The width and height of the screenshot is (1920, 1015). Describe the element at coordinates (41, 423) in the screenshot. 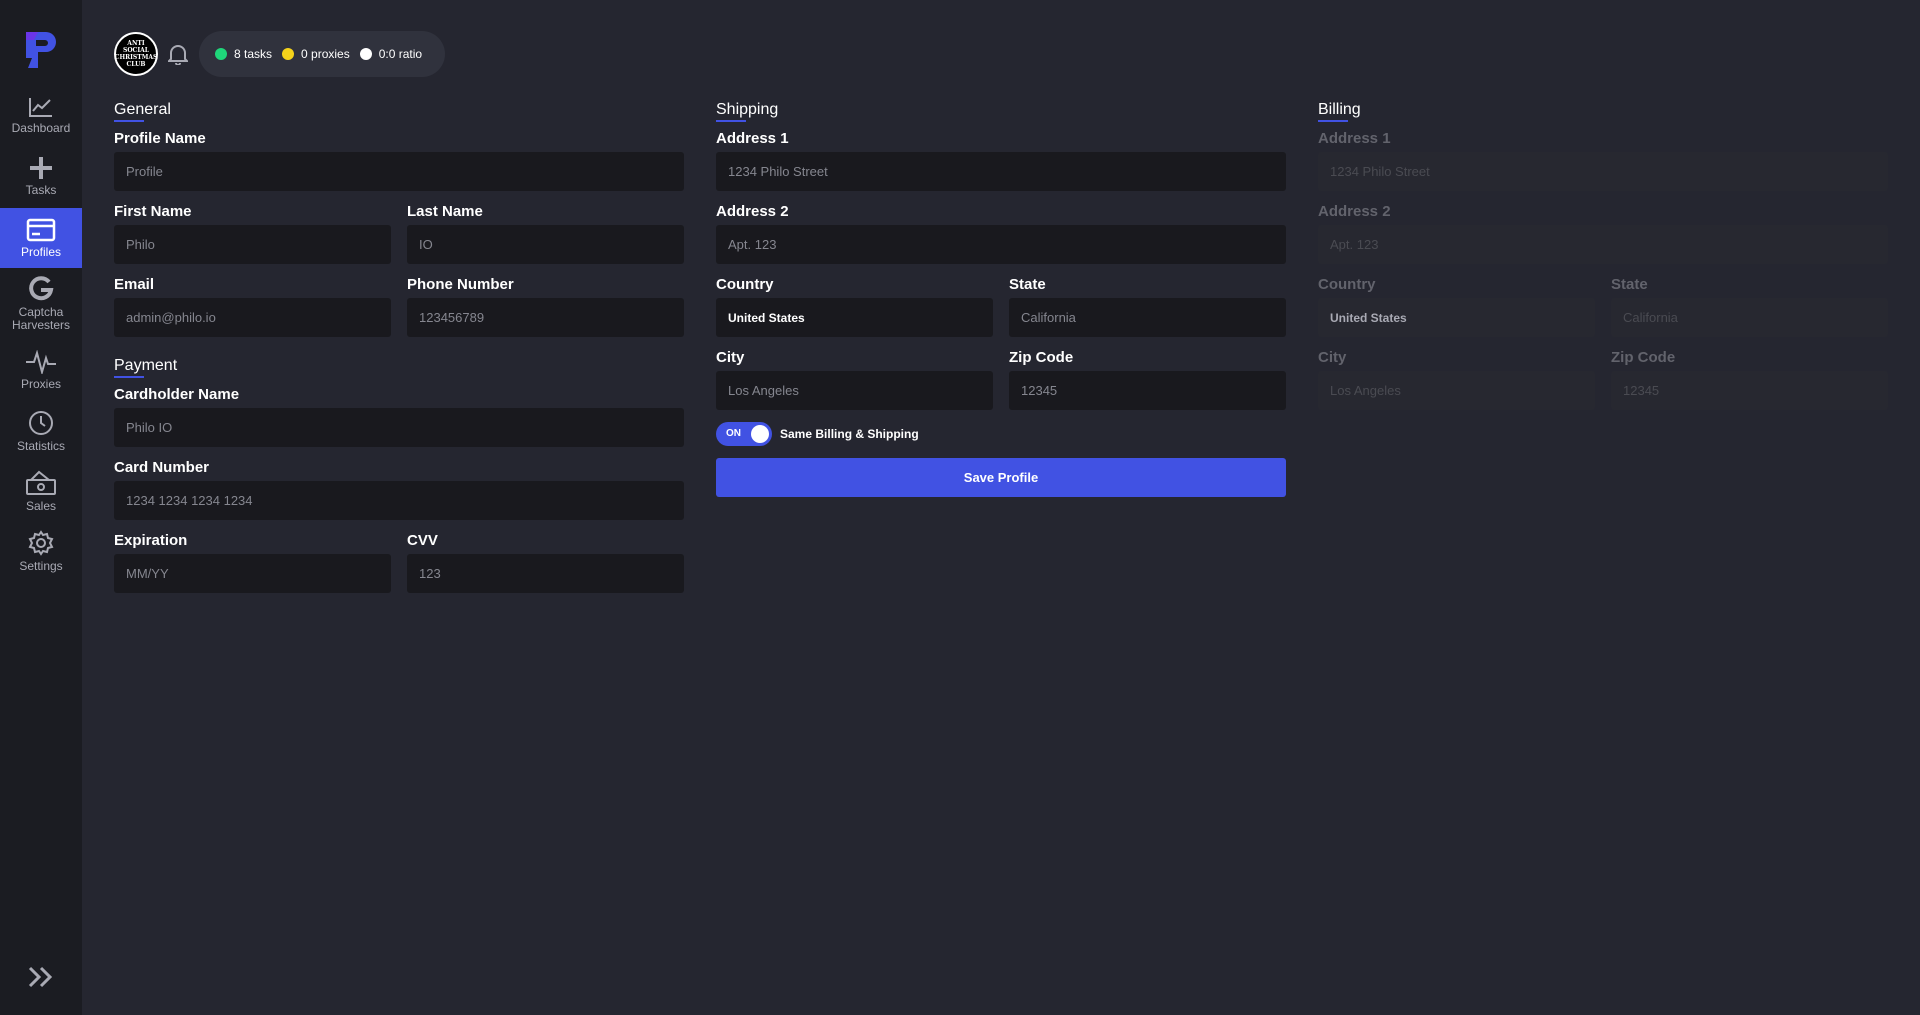

I see `clock-icon` at that location.